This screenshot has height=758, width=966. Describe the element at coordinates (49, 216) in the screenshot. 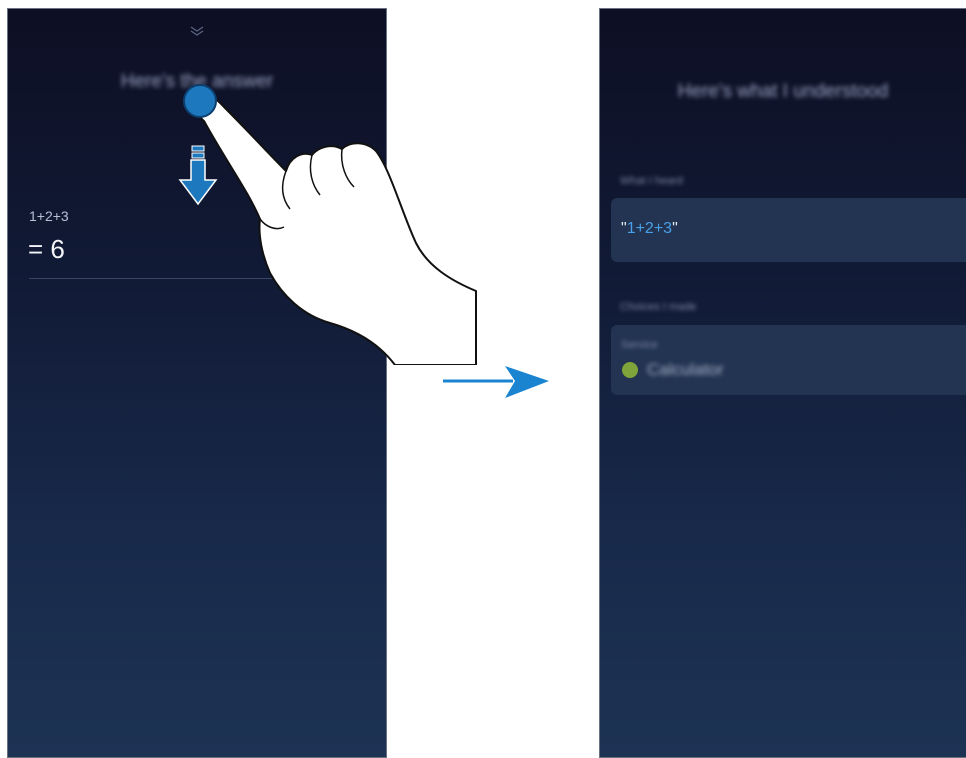

I see `query-text: 1+2+3` at that location.